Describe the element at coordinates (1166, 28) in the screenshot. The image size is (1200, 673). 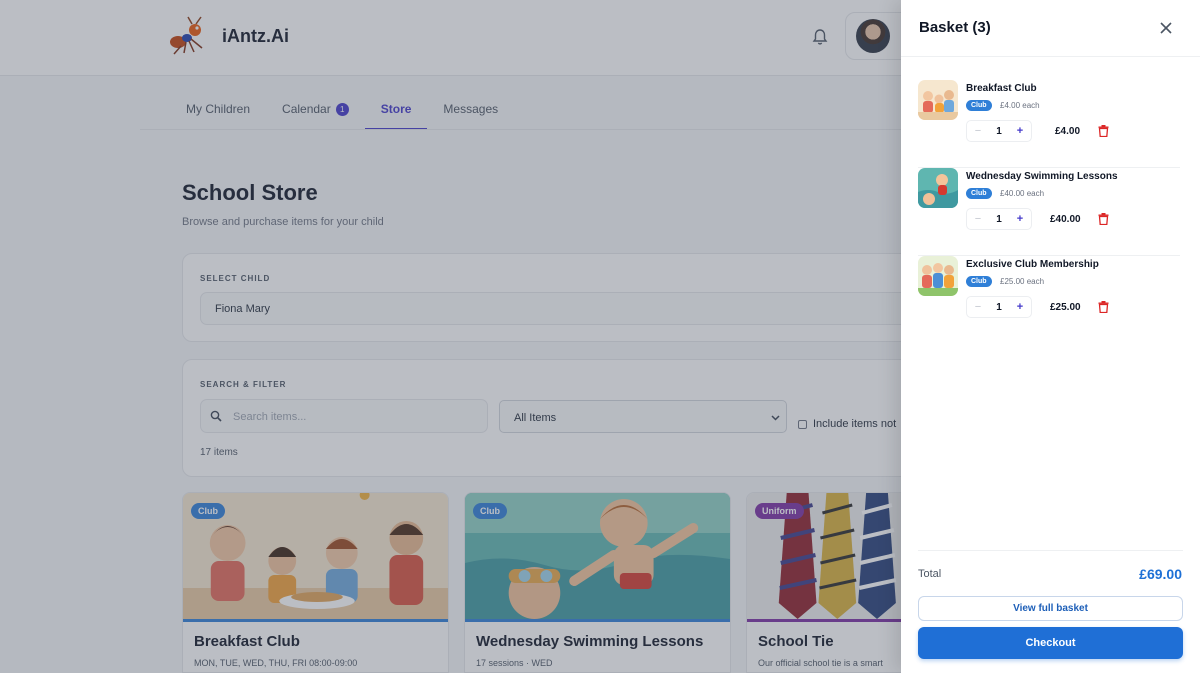
I see `close-icon` at that location.